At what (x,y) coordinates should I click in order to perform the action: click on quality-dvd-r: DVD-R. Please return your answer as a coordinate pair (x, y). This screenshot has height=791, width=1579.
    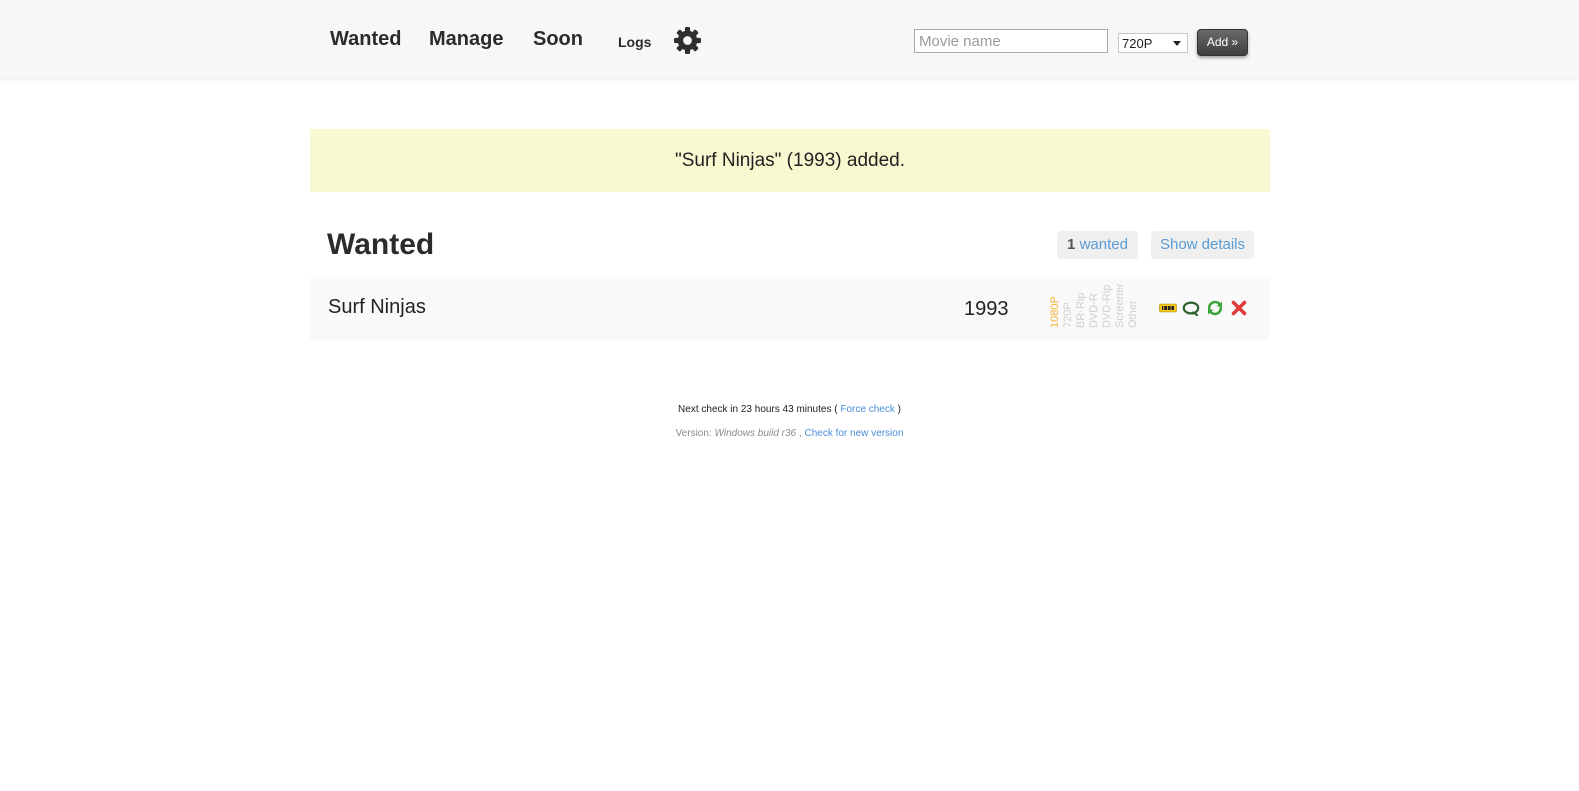
    Looking at the image, I should click on (1094, 308).